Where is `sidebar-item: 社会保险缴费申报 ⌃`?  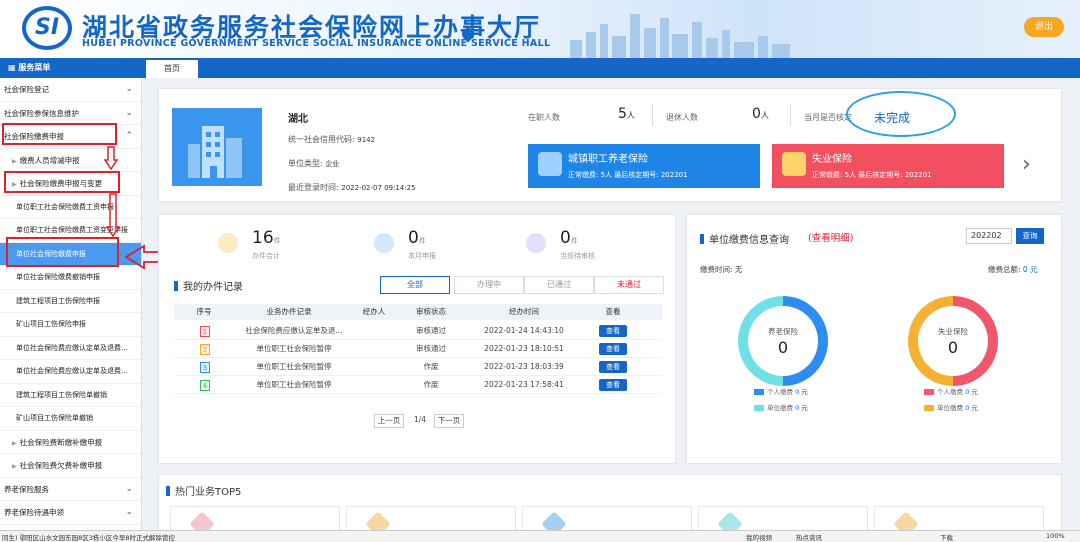
sidebar-item: 社会保险缴费申报 ⌃ is located at coordinates (70, 137).